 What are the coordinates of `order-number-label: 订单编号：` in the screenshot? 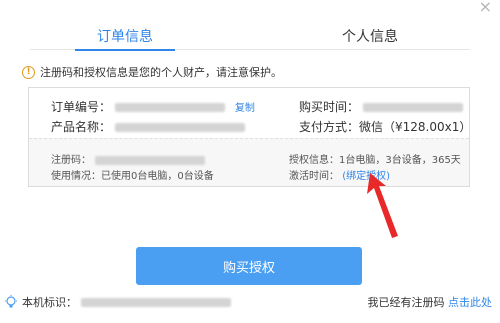 It's located at (81, 107).